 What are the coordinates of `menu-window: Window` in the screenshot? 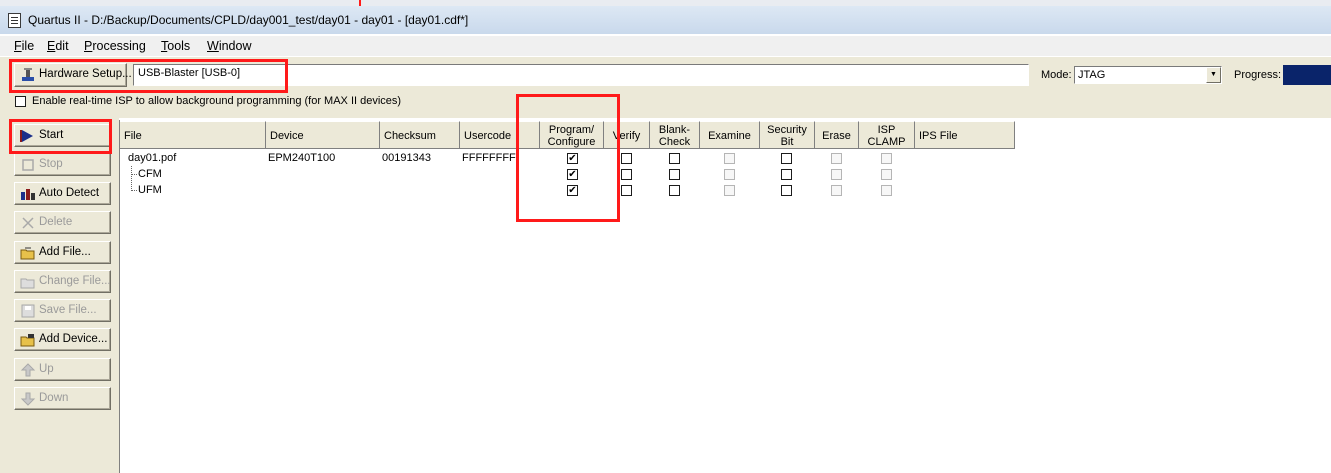 It's located at (229, 46).